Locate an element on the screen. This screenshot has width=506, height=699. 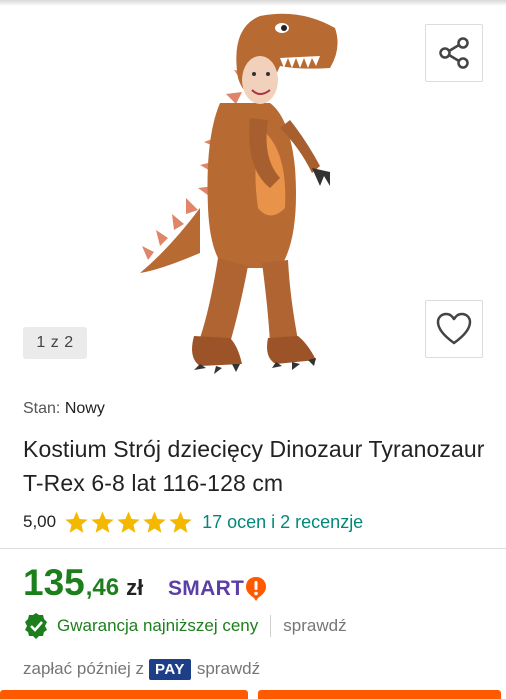
rating-value: 5,00 is located at coordinates (40, 521).